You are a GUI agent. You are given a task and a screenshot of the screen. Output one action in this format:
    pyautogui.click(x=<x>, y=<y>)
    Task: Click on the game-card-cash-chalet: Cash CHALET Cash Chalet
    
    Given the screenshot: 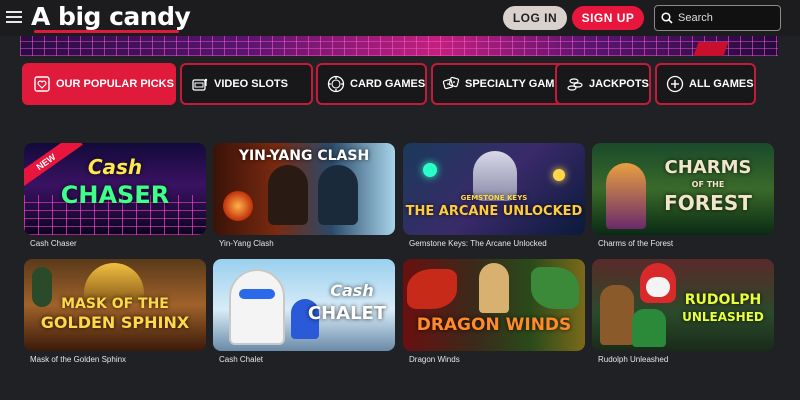 What is the action you would take?
    pyautogui.click(x=304, y=314)
    